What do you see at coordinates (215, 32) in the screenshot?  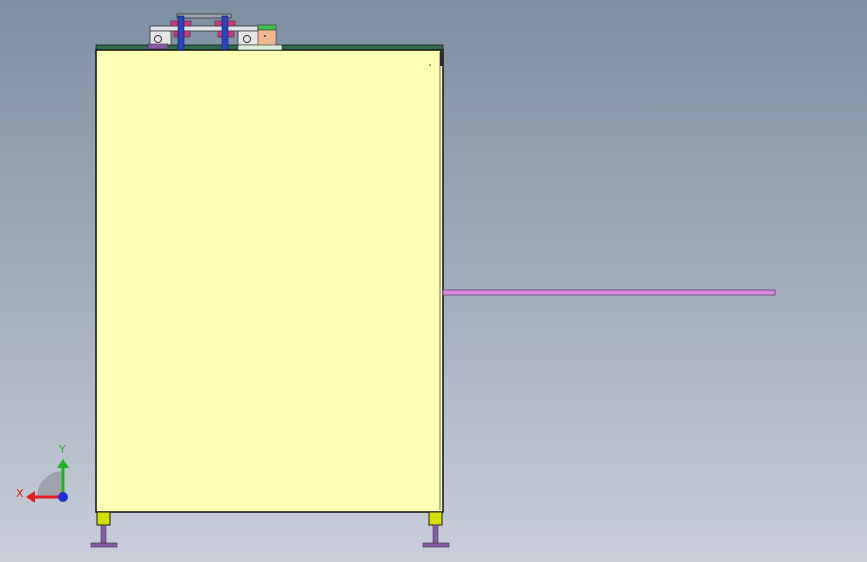 I see `top-mechanism` at bounding box center [215, 32].